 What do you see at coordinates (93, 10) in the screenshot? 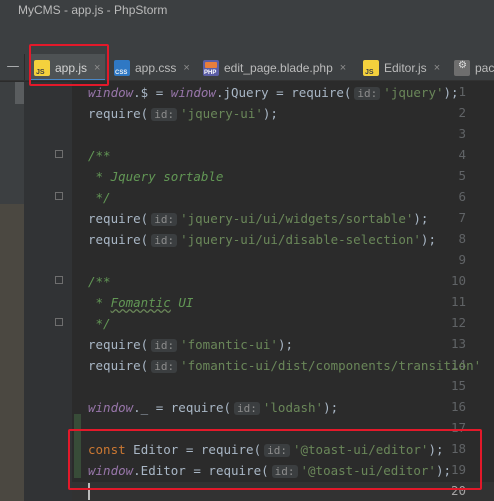
I see `window-title: MyCMS - app.js - PhpStorm` at bounding box center [93, 10].